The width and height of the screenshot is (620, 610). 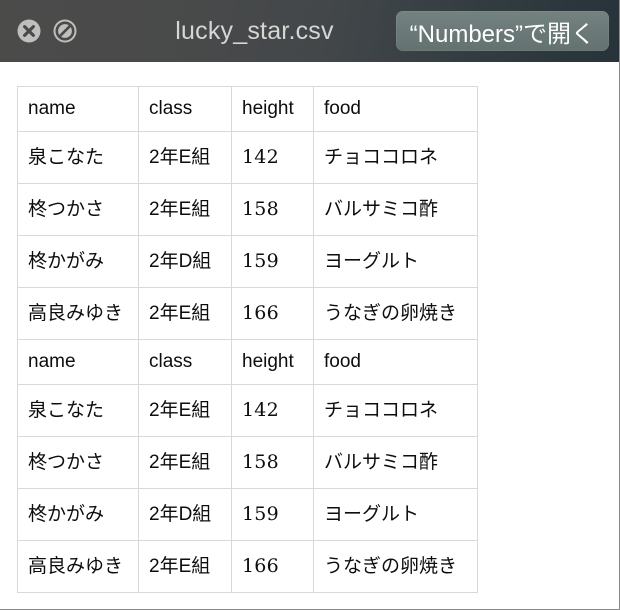 I want to click on titlebar: lucky_star.csv “Numbers”で開く, so click(x=309, y=31).